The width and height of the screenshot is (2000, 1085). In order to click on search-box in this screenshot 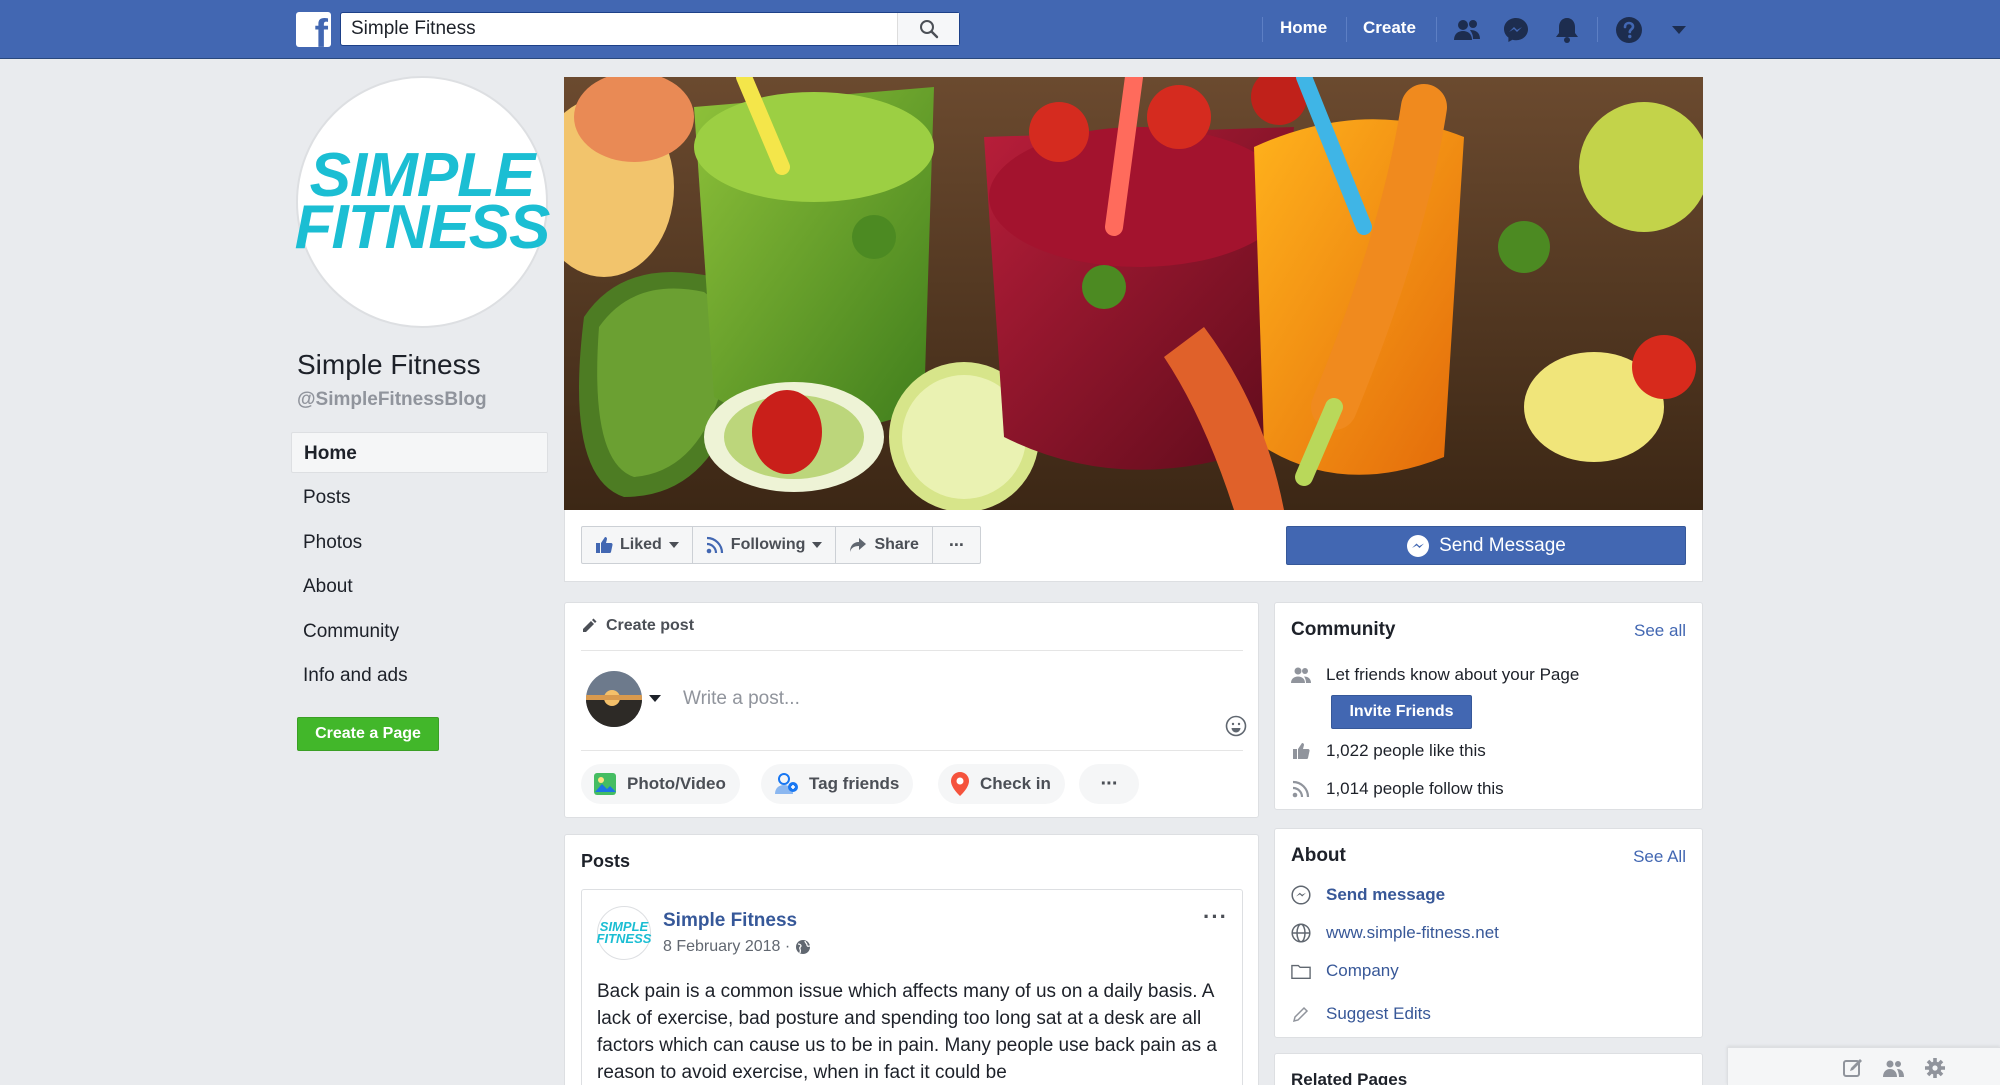, I will do `click(650, 29)`.